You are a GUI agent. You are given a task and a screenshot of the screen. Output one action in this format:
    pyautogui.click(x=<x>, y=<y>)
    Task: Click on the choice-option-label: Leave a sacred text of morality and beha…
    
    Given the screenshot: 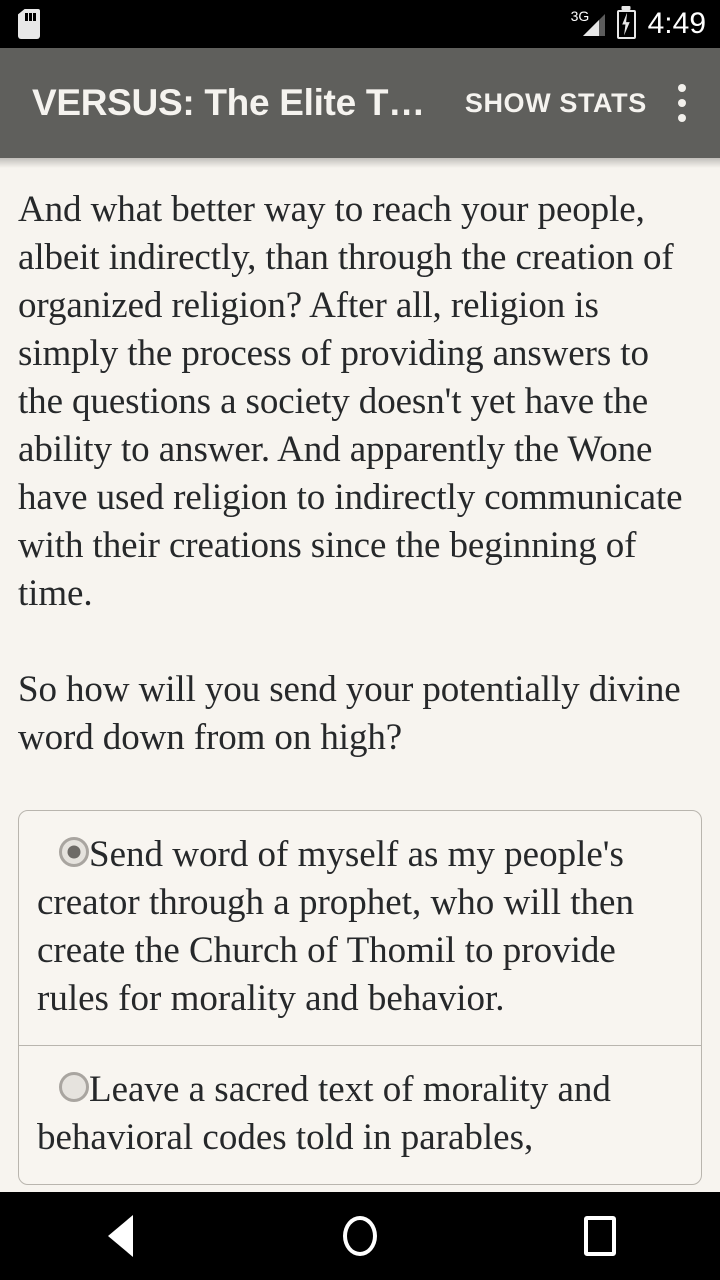 What is the action you would take?
    pyautogui.click(x=324, y=1113)
    